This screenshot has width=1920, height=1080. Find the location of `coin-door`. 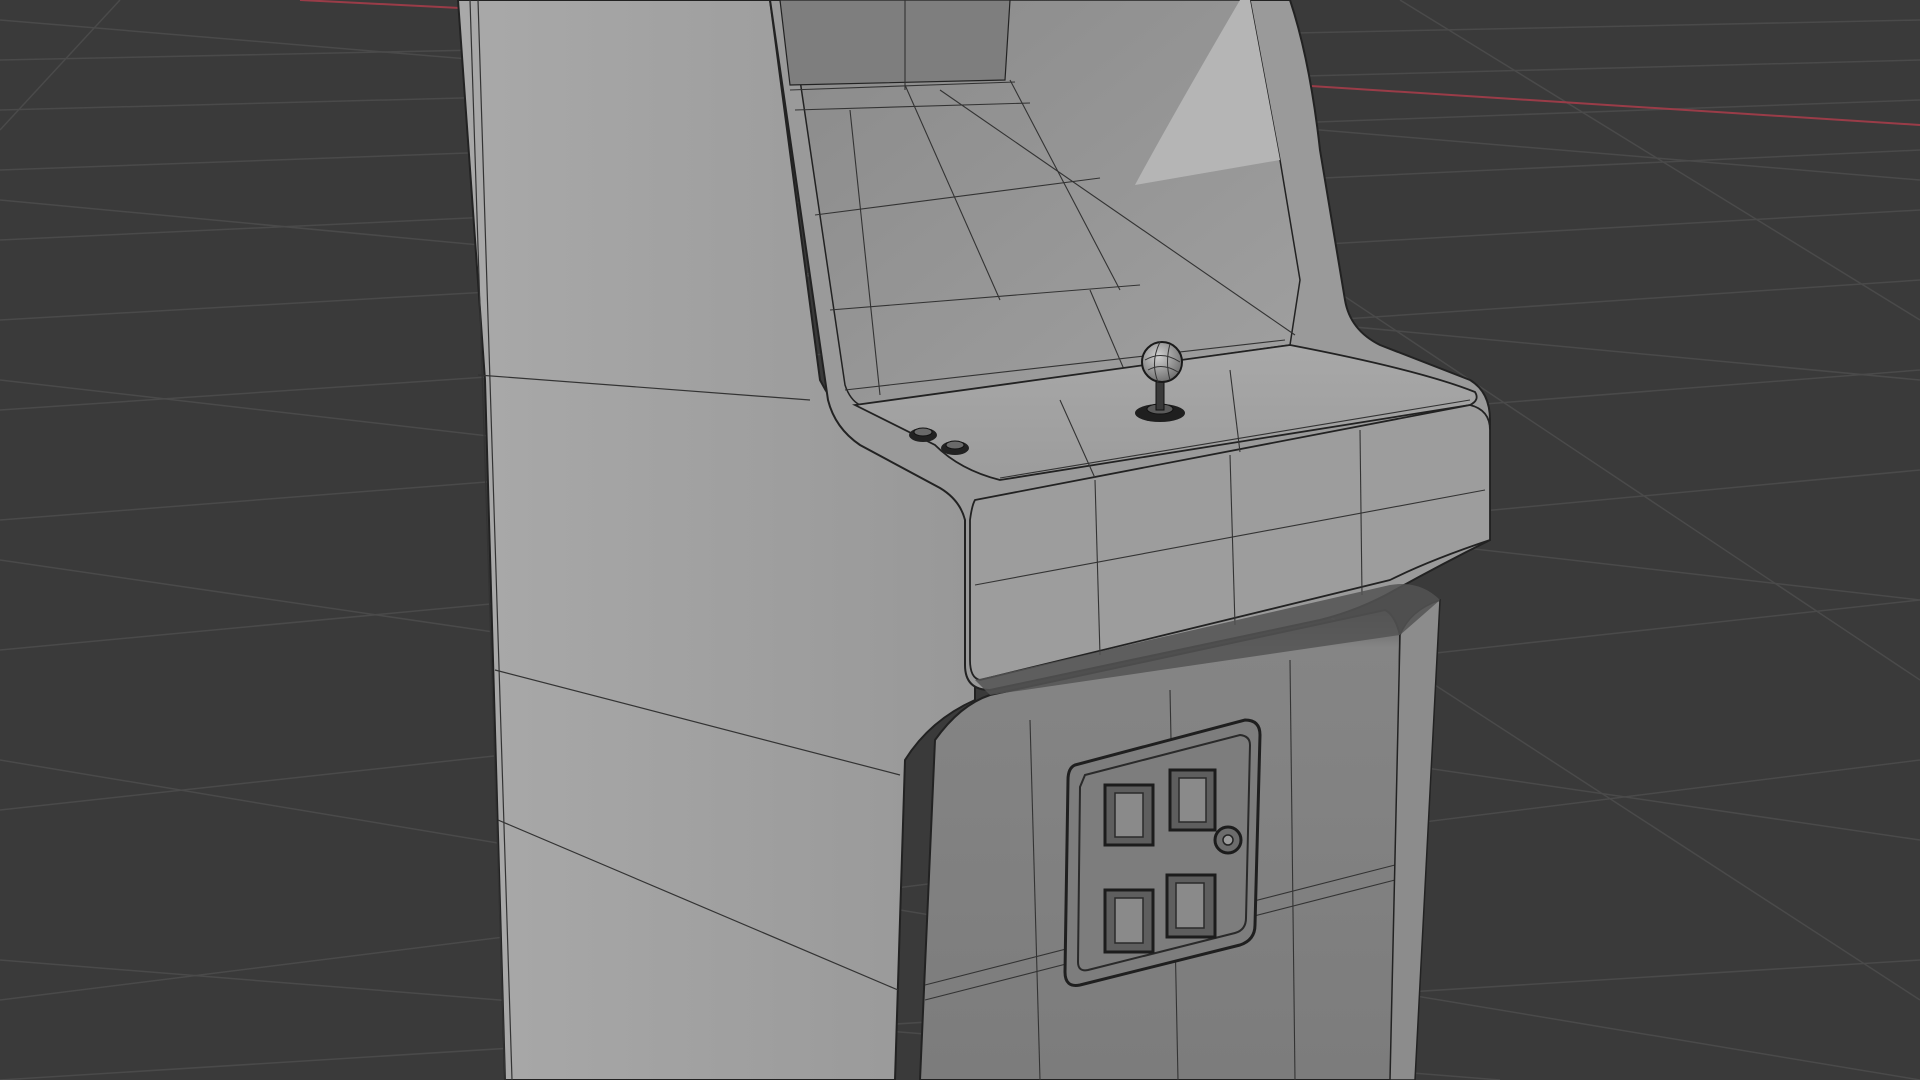

coin-door is located at coordinates (1162, 852).